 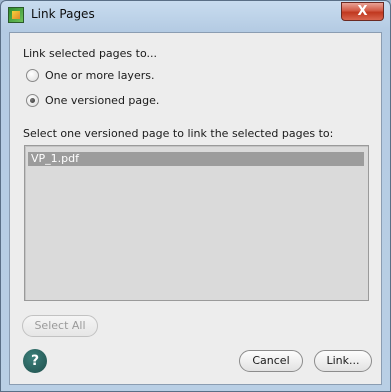 What do you see at coordinates (32, 100) in the screenshot?
I see `radio-versioned-page` at bounding box center [32, 100].